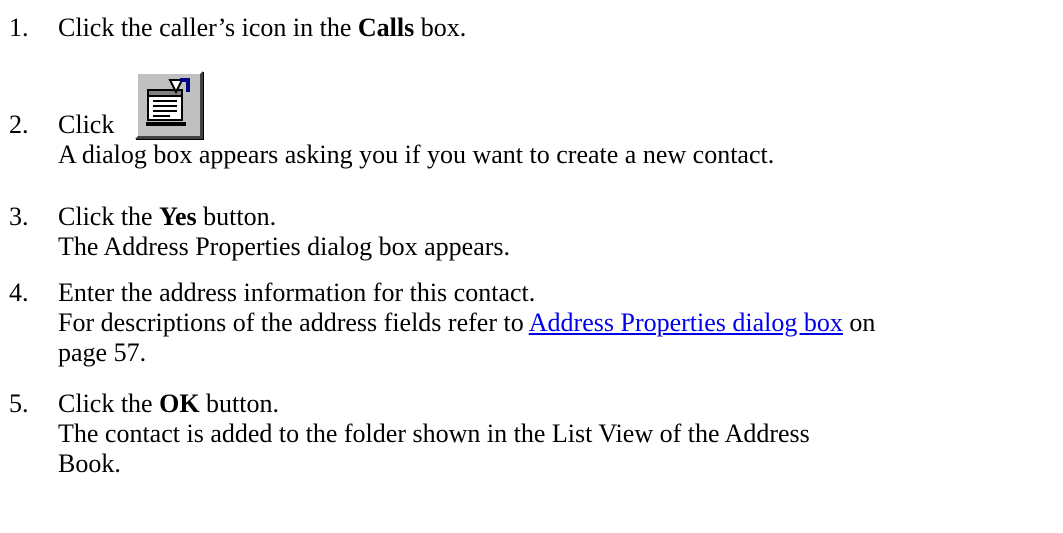  I want to click on step-instruction: Click the OK button., so click(558, 404).